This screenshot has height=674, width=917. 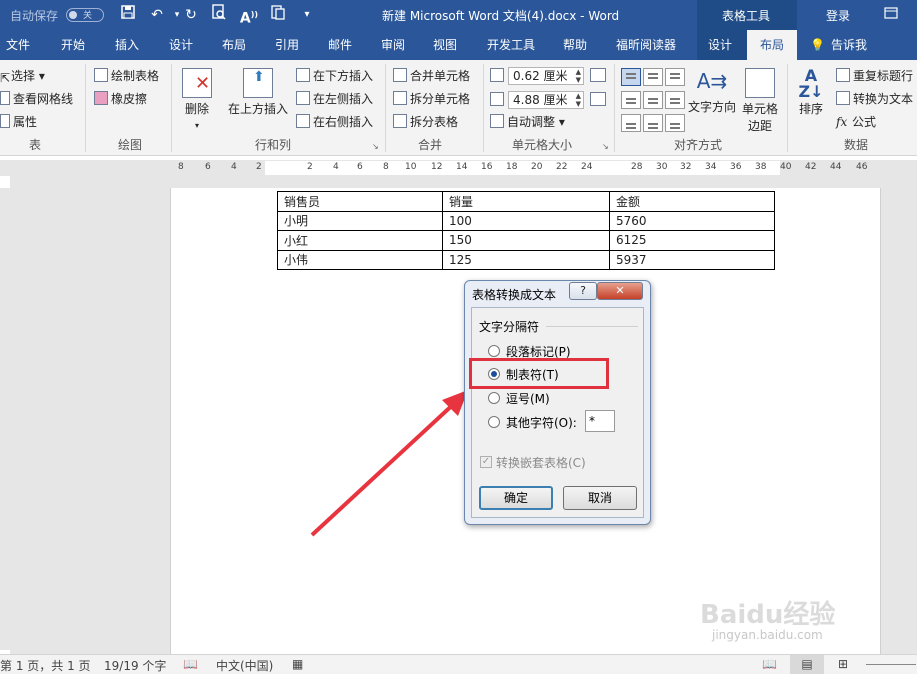 What do you see at coordinates (511, 45) in the screenshot?
I see `tab-developer: 开发工具` at bounding box center [511, 45].